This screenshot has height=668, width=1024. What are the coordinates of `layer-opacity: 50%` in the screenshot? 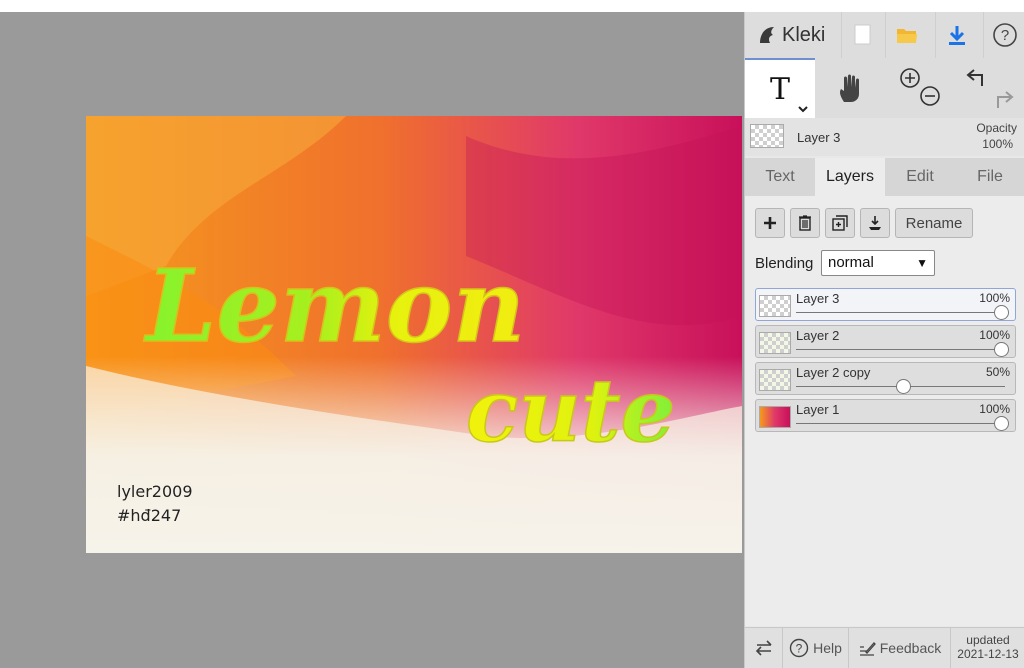 It's located at (997, 372).